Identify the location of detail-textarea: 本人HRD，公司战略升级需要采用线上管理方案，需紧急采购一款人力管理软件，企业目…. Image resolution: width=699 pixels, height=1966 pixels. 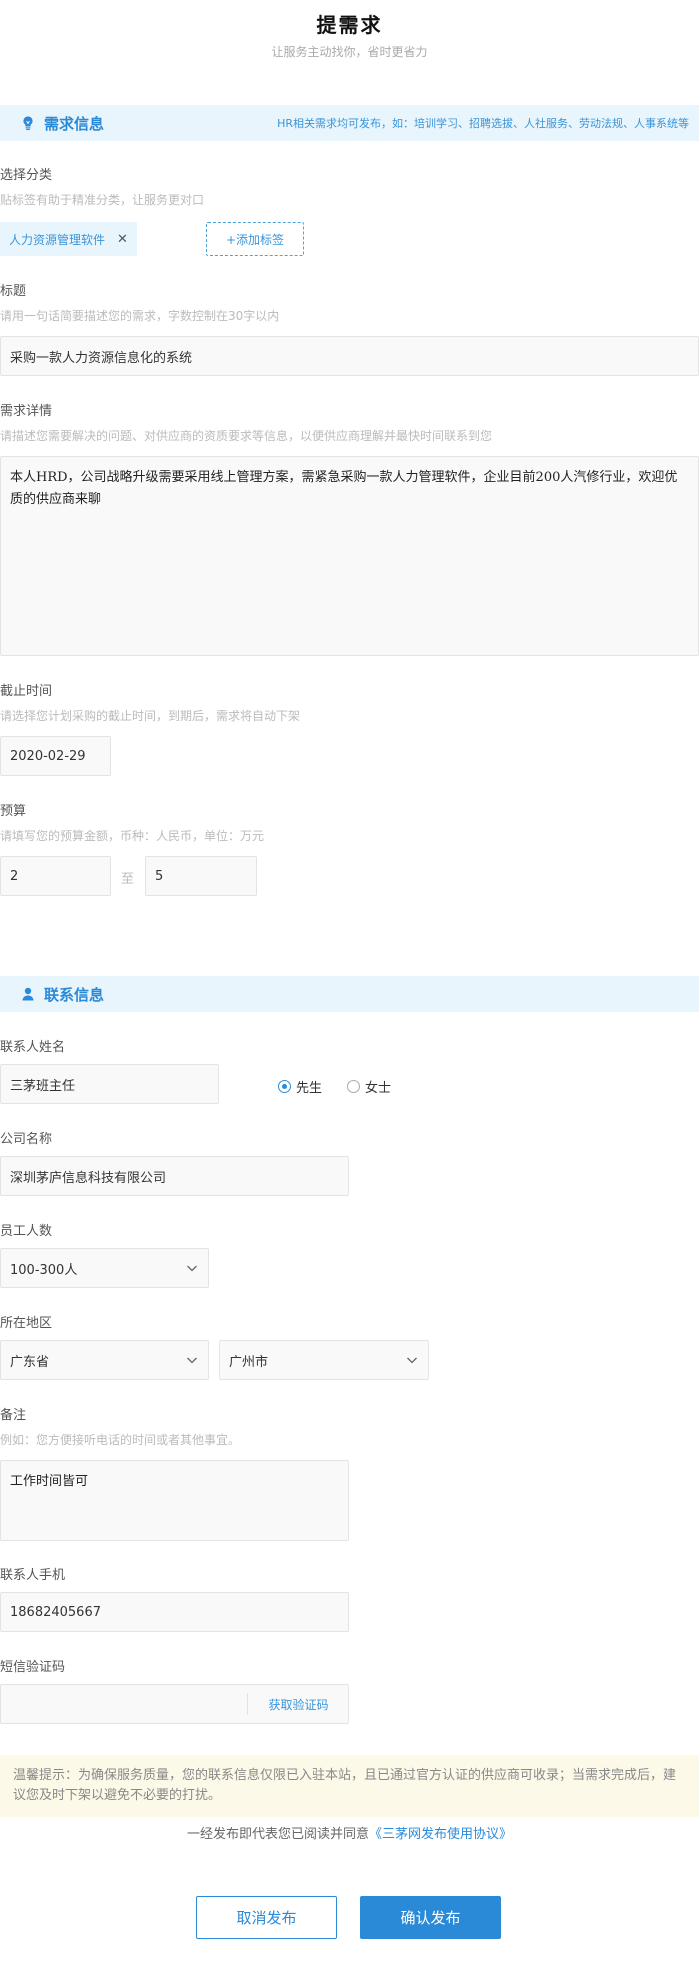
(349, 556).